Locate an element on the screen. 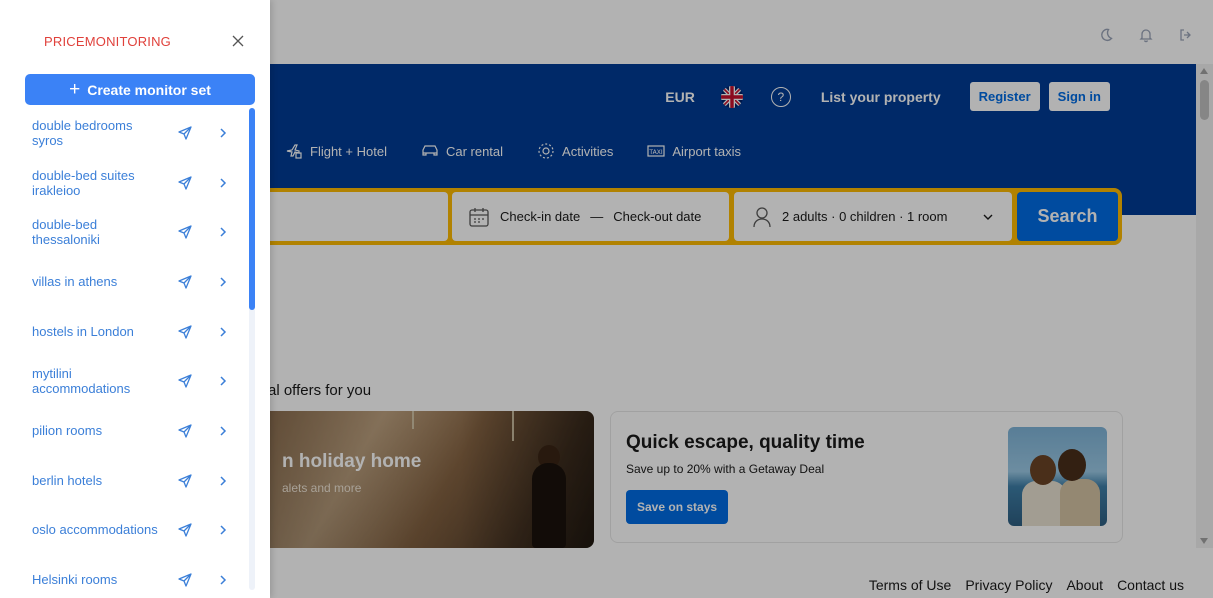  monitor-set-label: oslo accommodations is located at coordinates (102, 529).